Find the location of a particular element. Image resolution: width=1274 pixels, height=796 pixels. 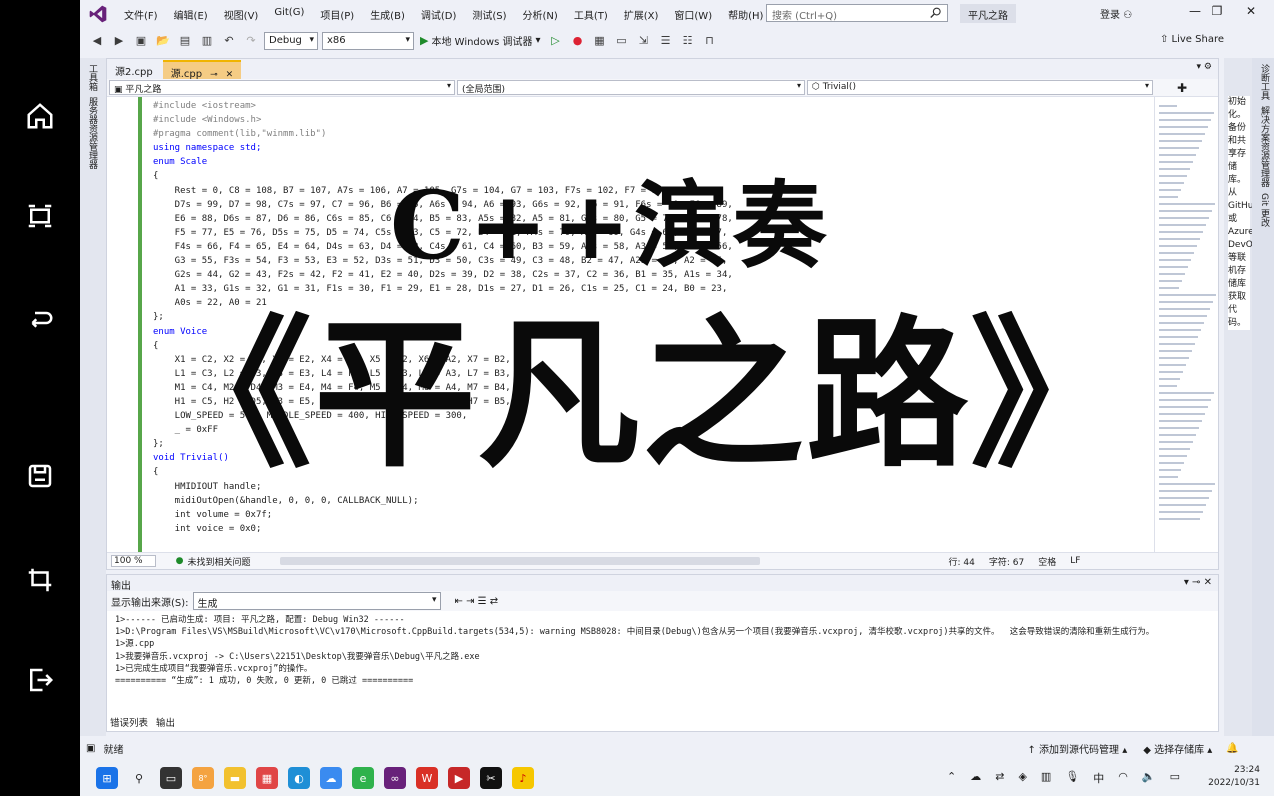

redo-icon: ↷ is located at coordinates (251, 41).